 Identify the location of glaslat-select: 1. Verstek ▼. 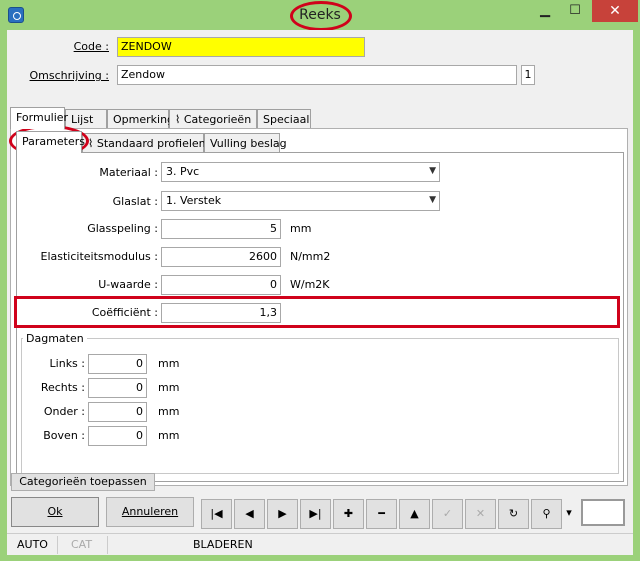
(300, 201).